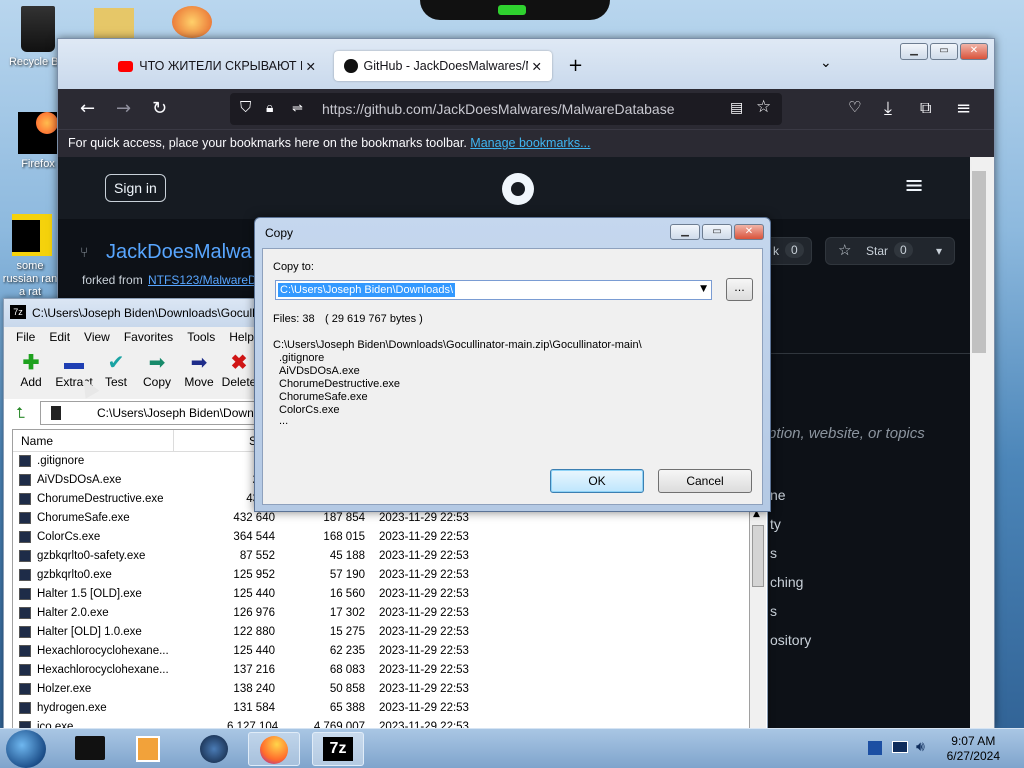 This screenshot has height=768, width=1024. Describe the element at coordinates (347, 594) in the screenshot. I see `file-packed: 16 560` at that location.